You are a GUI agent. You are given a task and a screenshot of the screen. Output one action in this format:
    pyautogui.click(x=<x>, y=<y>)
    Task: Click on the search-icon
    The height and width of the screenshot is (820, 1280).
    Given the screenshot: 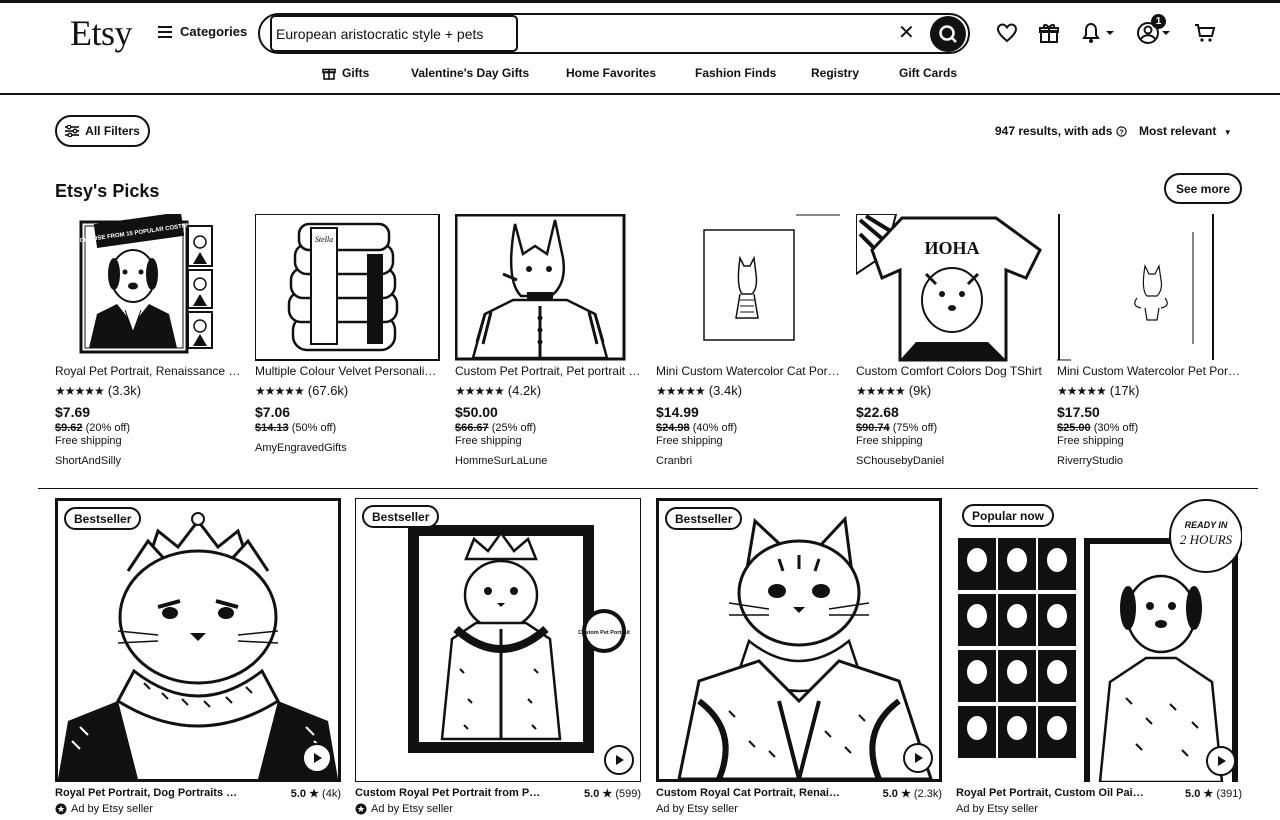 What is the action you would take?
    pyautogui.click(x=948, y=34)
    